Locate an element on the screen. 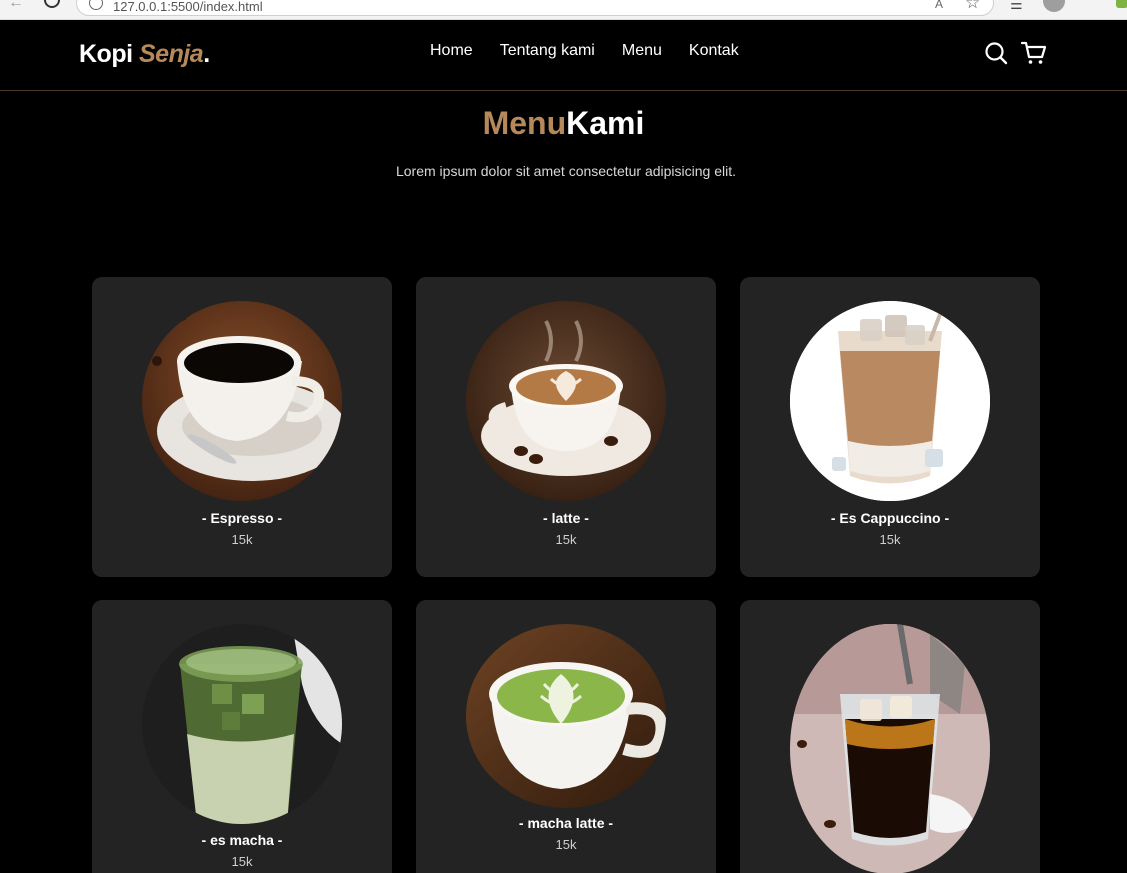  menu-card-iced-coffee is located at coordinates (890, 736).